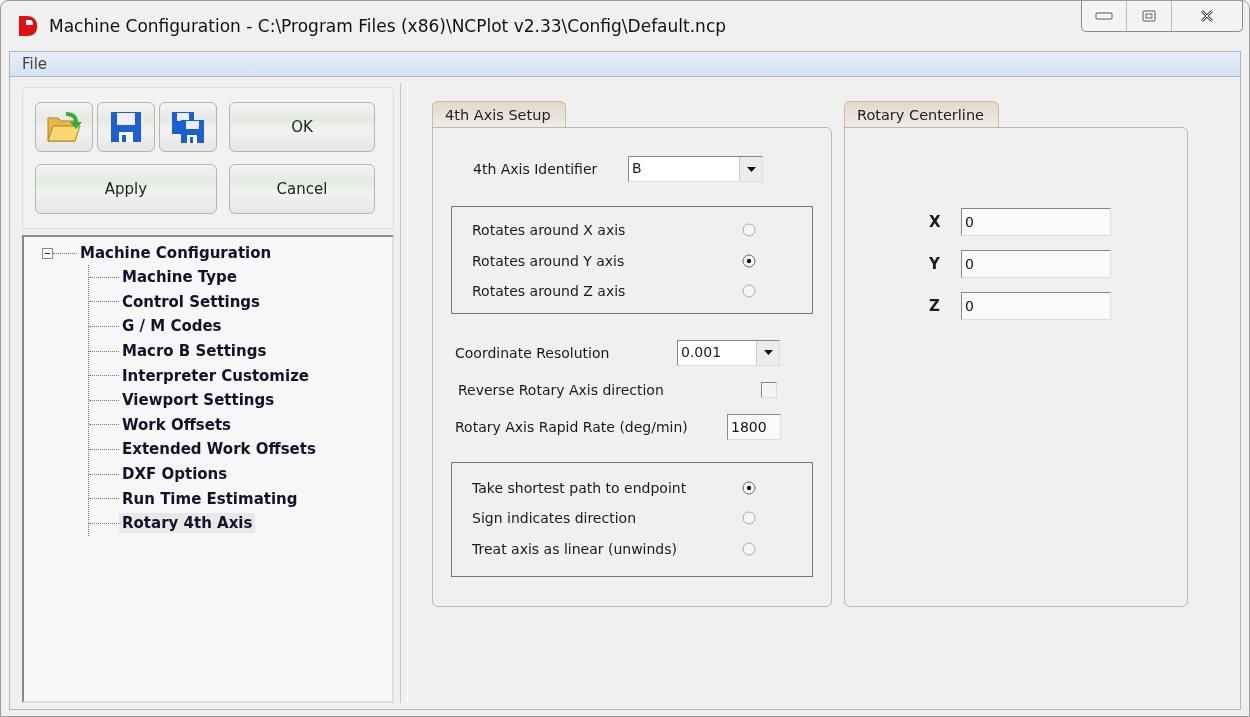  What do you see at coordinates (1207, 16) in the screenshot?
I see `close-icon` at bounding box center [1207, 16].